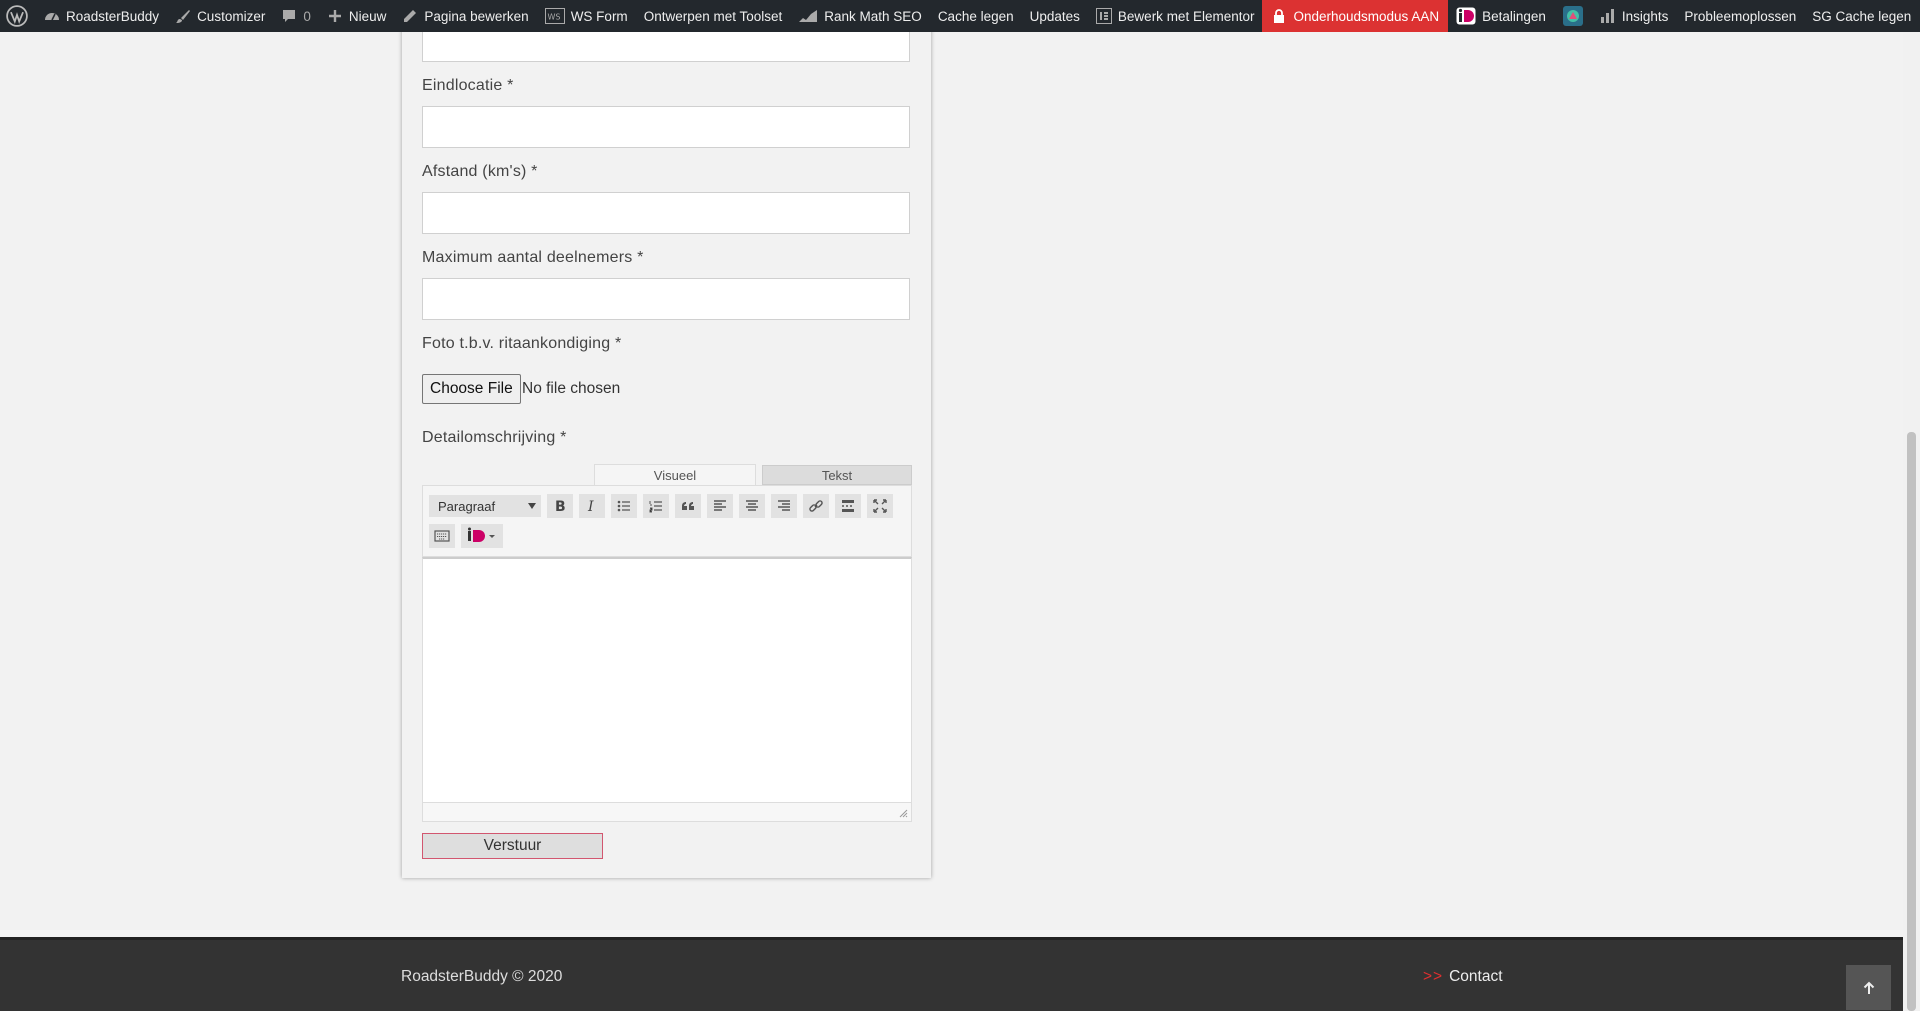  I want to click on bullet-list-button, so click(624, 506).